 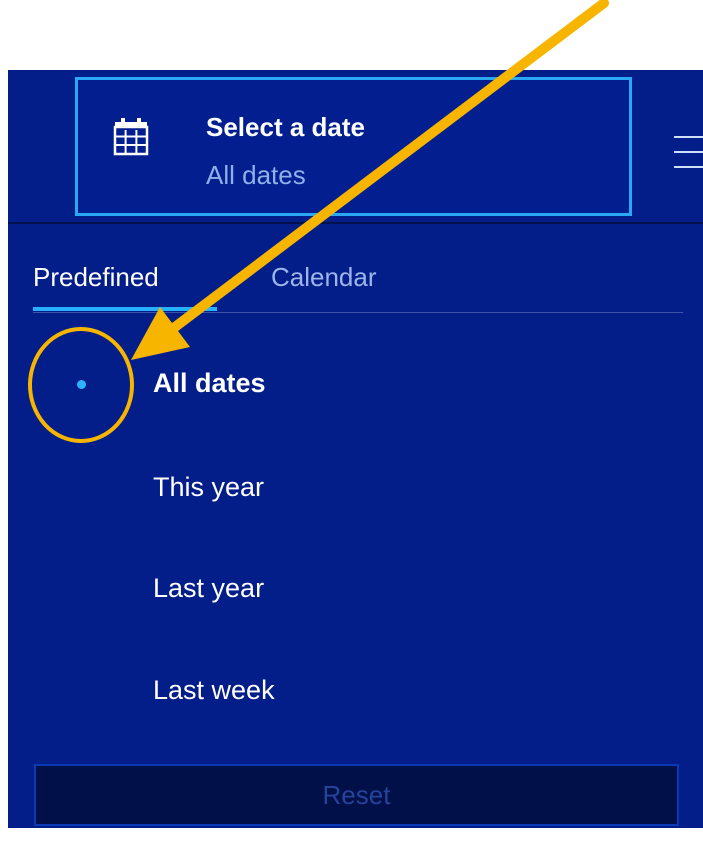 I want to click on date-selector-button: Select a date All dates, so click(x=353, y=146).